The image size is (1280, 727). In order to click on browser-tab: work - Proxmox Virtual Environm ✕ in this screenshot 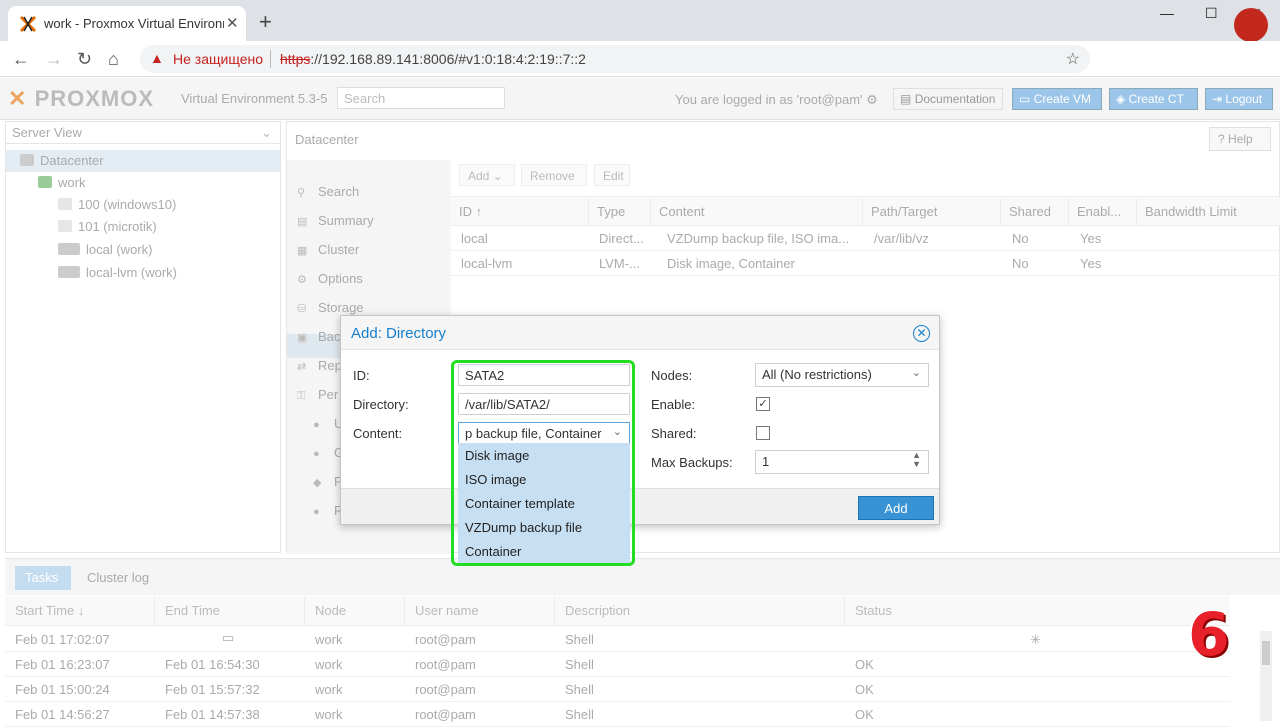, I will do `click(127, 23)`.